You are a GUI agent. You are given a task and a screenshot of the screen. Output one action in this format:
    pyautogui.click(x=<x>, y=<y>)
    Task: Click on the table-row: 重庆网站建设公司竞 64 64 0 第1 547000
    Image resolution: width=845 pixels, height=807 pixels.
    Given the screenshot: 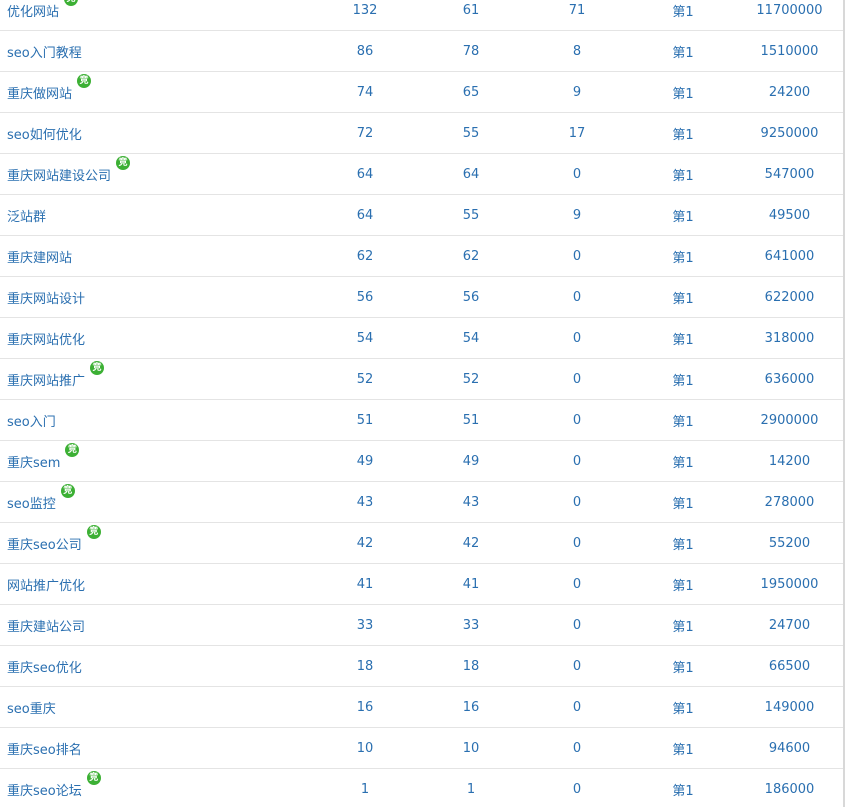 What is the action you would take?
    pyautogui.click(x=421, y=174)
    